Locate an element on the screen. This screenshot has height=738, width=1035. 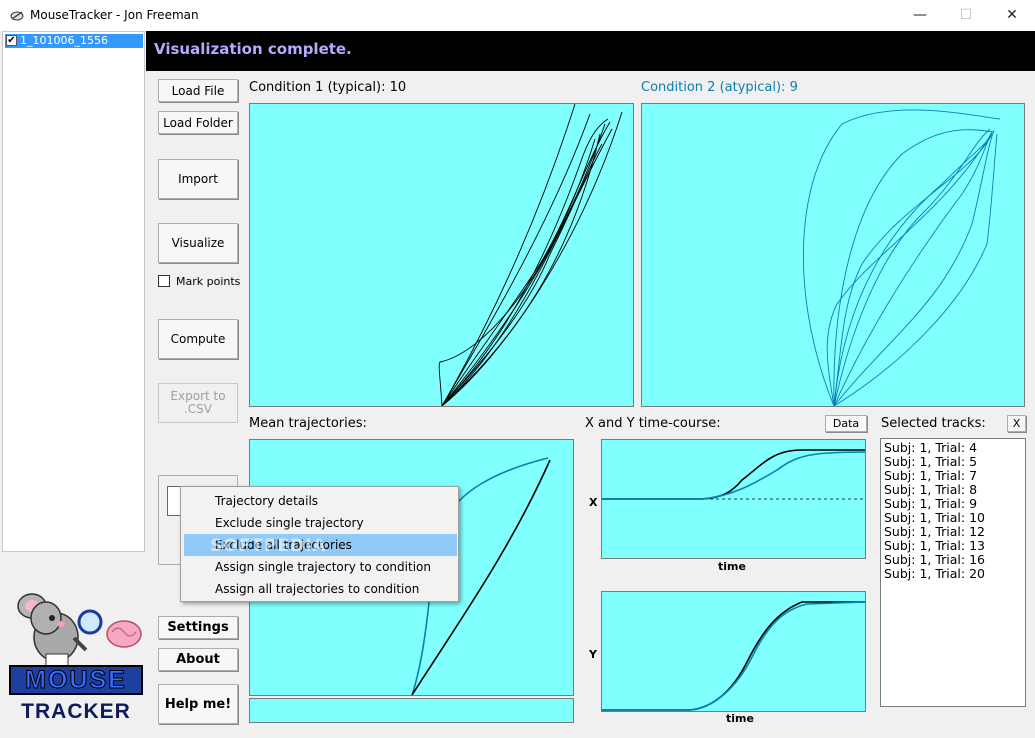
status-bar: Visualization complete. is located at coordinates (590, 51).